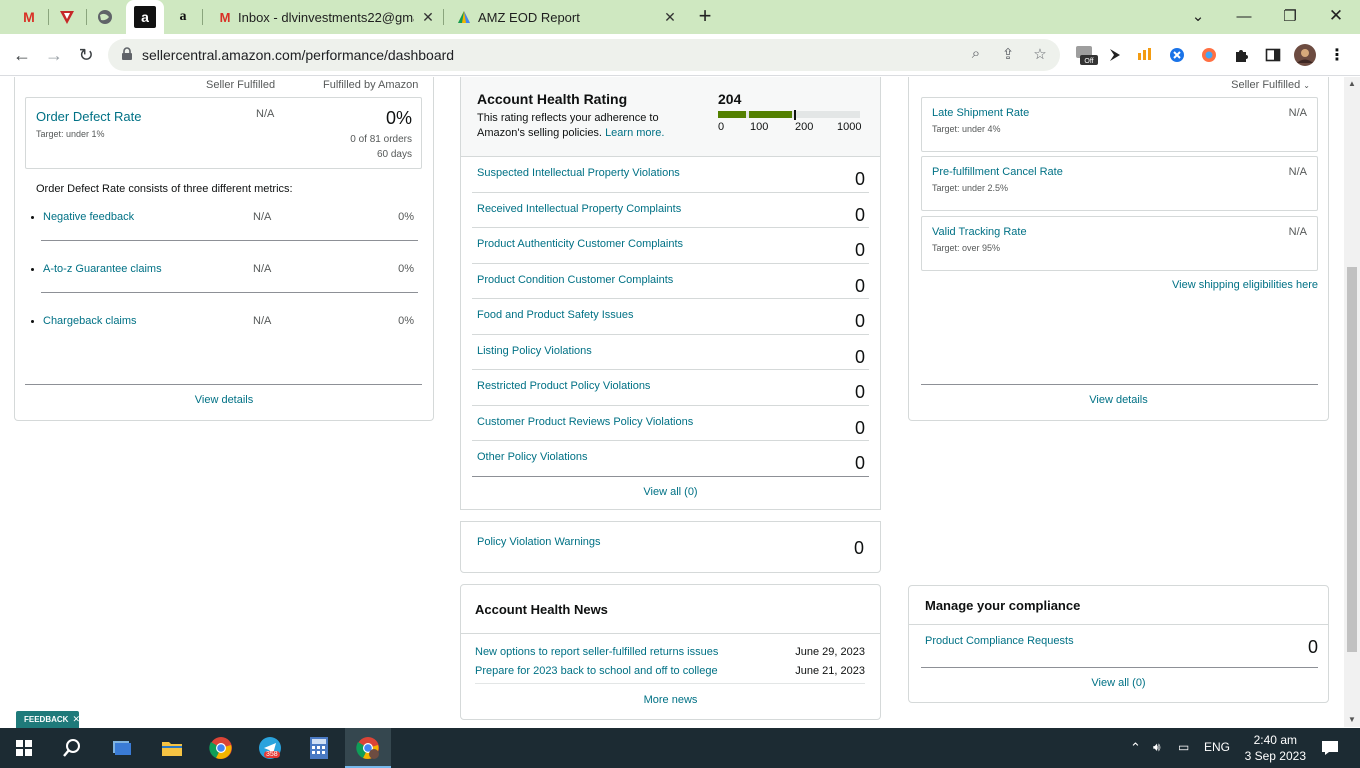  I want to click on metric-fba-value: 0%, so click(406, 217).